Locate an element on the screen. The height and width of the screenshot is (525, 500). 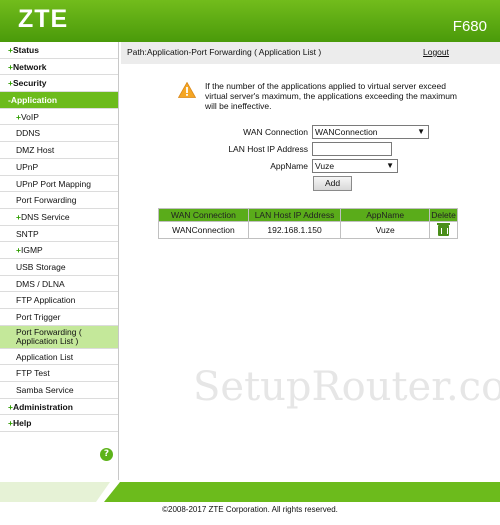
nav-label: -Application is located at coordinates (33, 100).